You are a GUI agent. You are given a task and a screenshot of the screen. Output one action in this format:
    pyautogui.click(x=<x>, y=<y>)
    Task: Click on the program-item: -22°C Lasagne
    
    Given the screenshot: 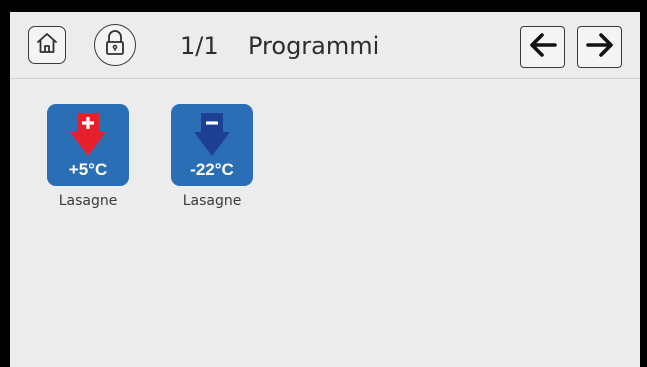 What is the action you would take?
    pyautogui.click(x=212, y=156)
    